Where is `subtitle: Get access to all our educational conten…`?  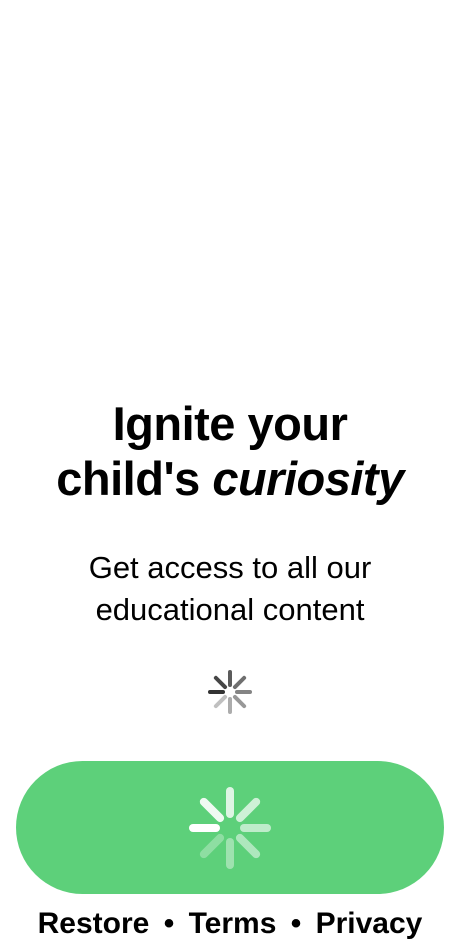 subtitle: Get access to all our educational conten… is located at coordinates (230, 589).